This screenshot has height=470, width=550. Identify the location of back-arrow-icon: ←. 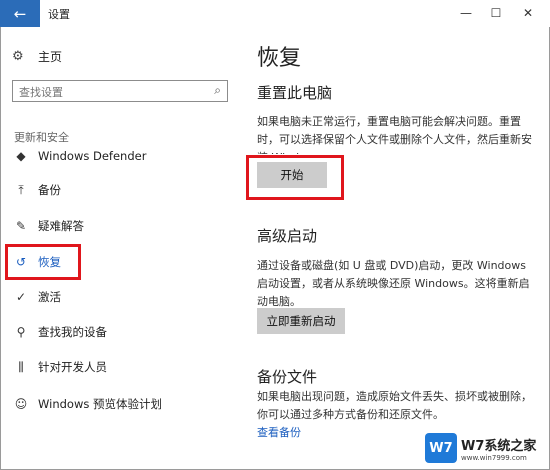
(20, 13).